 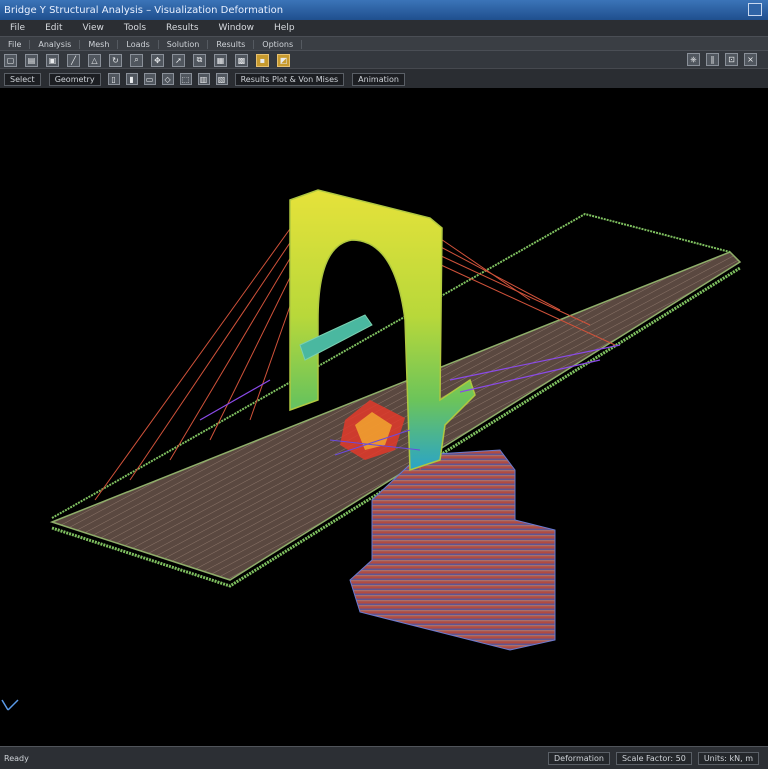 What do you see at coordinates (231, 44) in the screenshot?
I see `tab-results: Results` at bounding box center [231, 44].